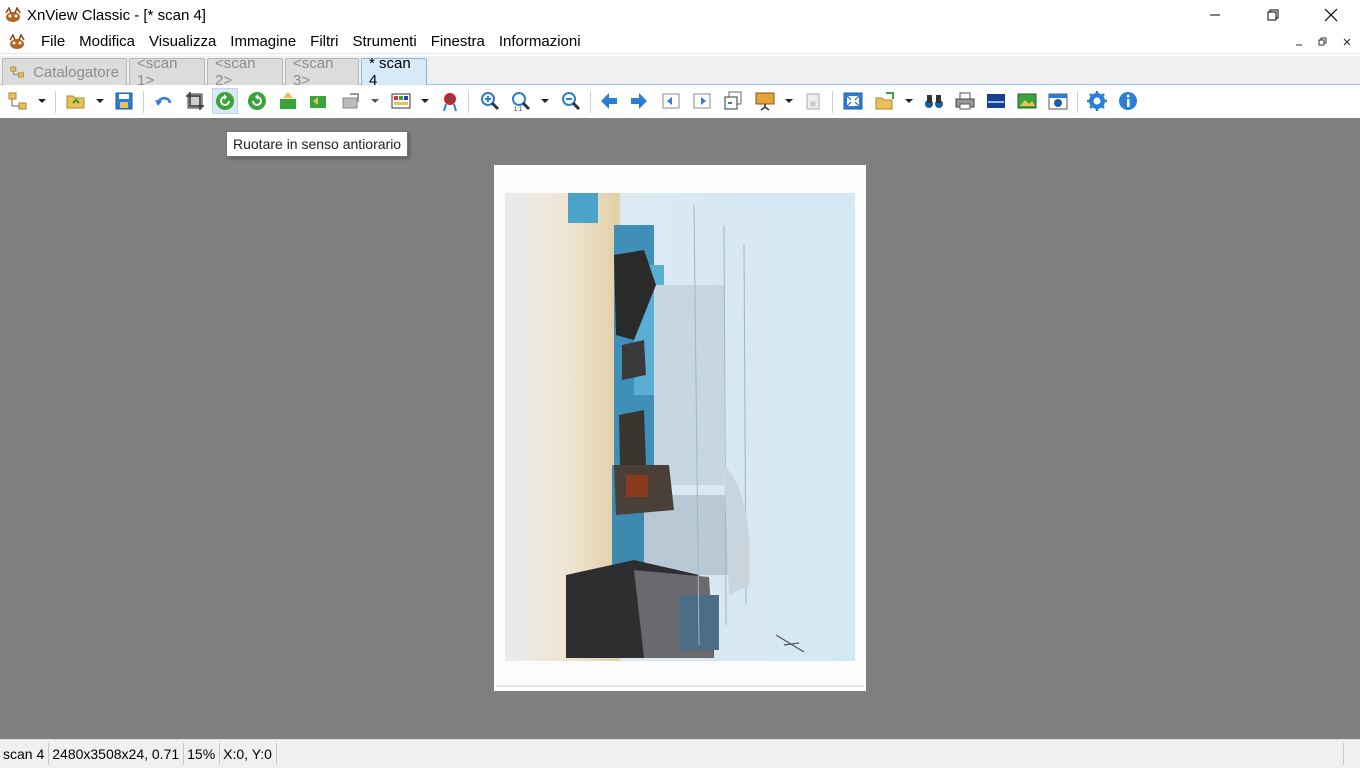  I want to click on save-button, so click(124, 101).